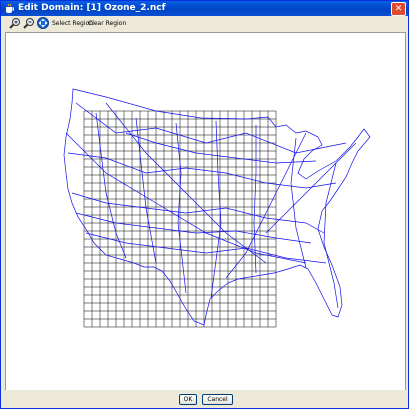 Image resolution: width=409 pixels, height=409 pixels. Describe the element at coordinates (188, 399) in the screenshot. I see `ok-button: OK` at that location.